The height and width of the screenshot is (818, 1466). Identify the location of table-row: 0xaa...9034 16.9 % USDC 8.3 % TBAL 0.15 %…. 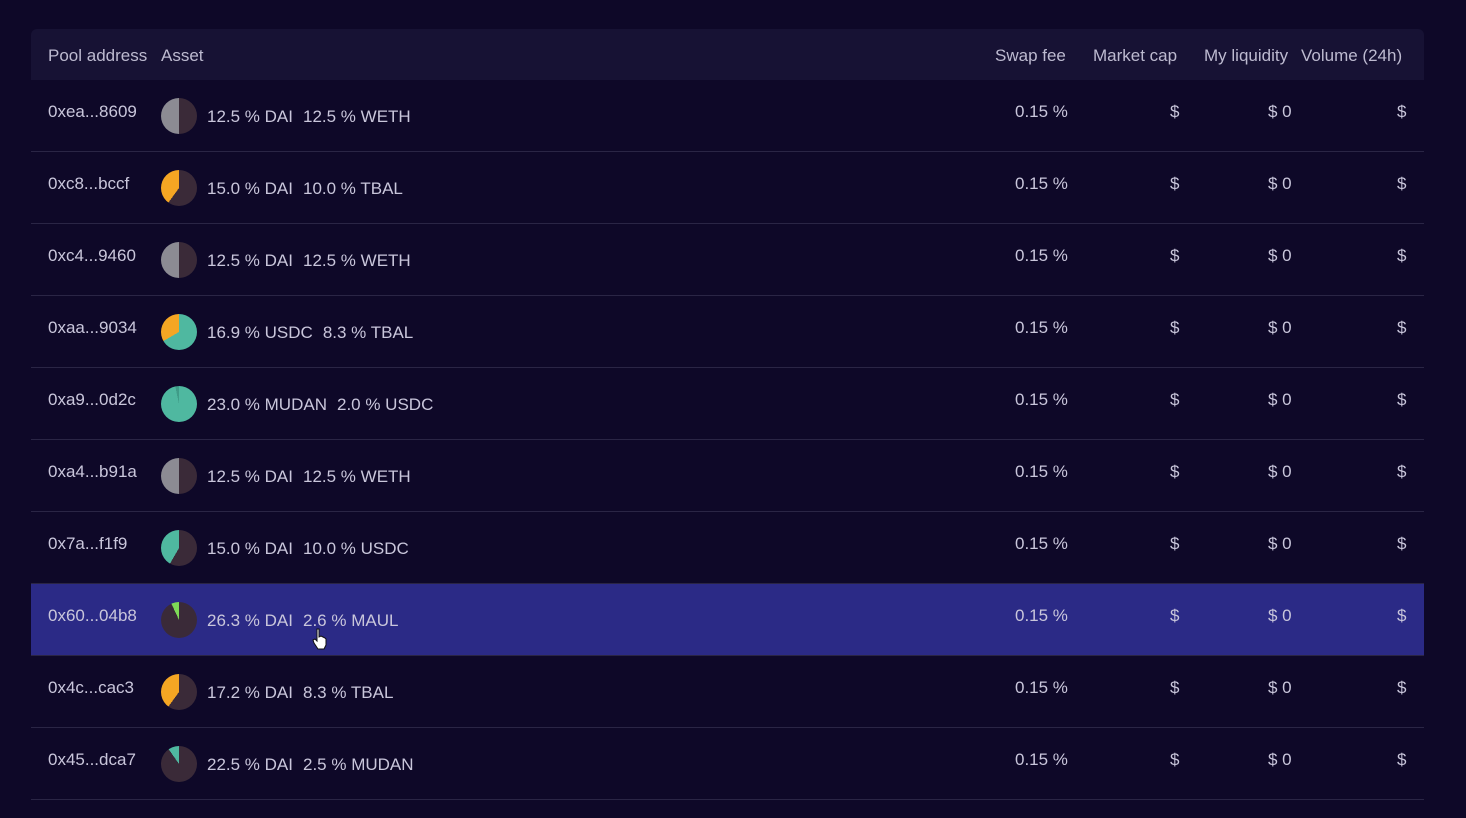
(727, 332).